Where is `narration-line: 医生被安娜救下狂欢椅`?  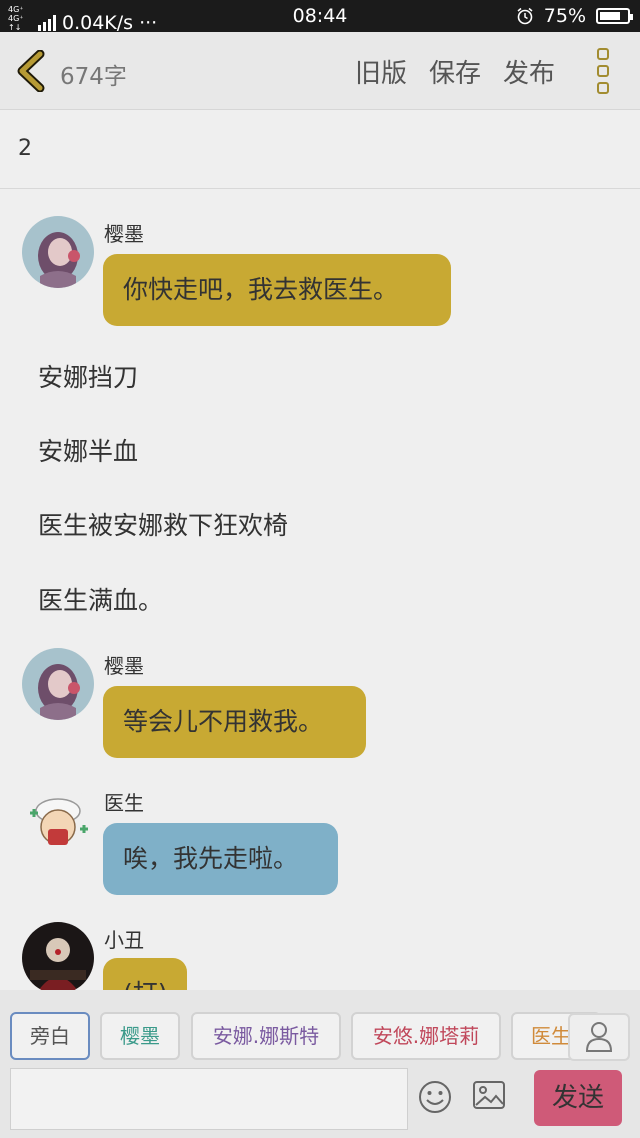 narration-line: 医生被安娜救下狂欢椅 is located at coordinates (163, 524).